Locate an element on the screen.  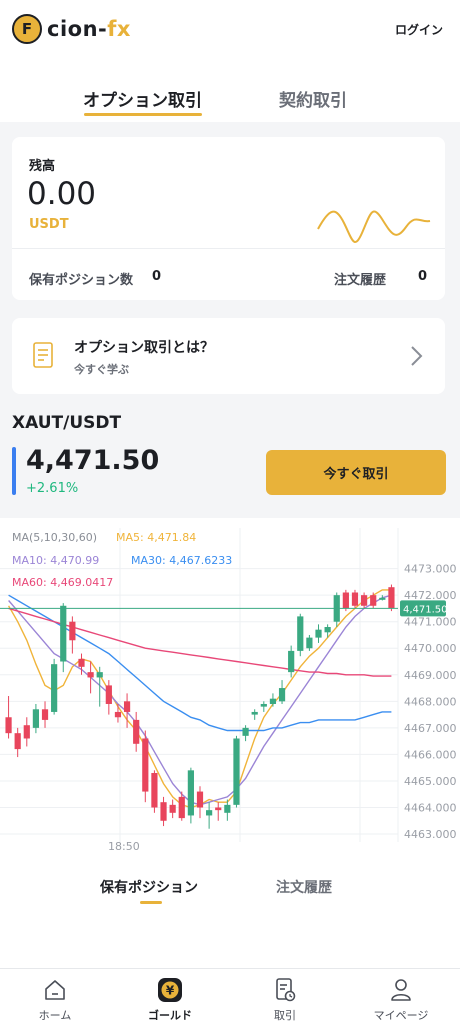
y-tick-label: 4465.000 is located at coordinates (430, 781).